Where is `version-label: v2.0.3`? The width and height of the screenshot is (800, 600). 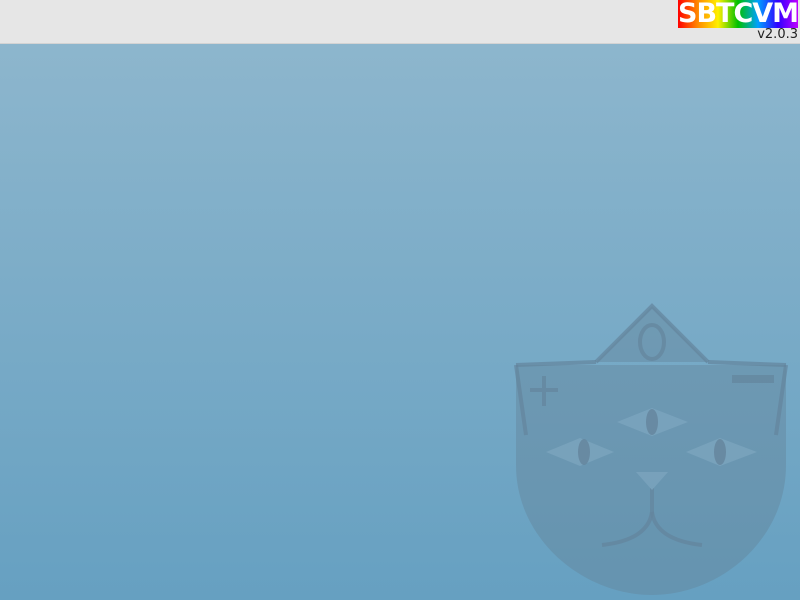
version-label: v2.0.3 is located at coordinates (777, 34).